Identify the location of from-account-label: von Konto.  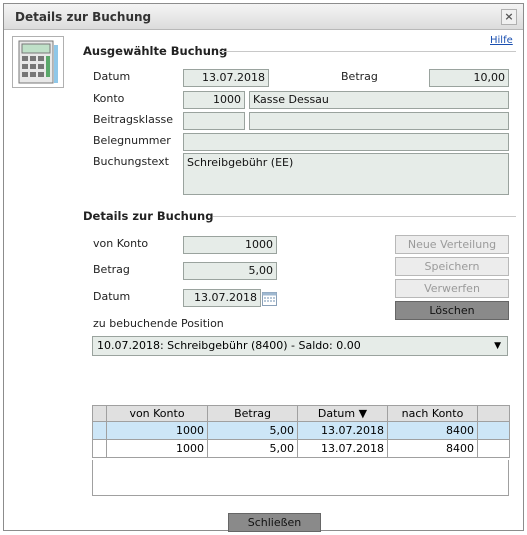
(121, 243).